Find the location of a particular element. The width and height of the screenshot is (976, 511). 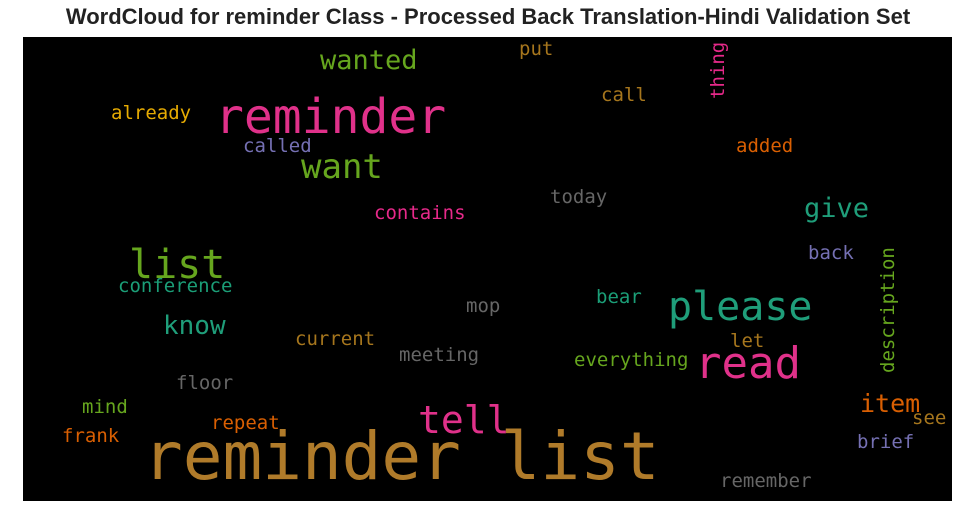

word-give: give is located at coordinates (837, 208).